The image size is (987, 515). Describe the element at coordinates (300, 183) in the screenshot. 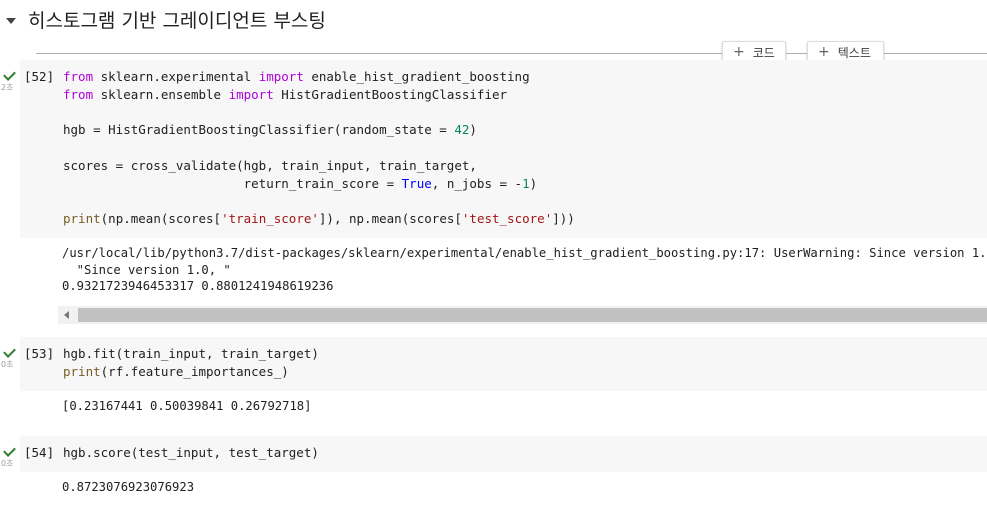

I see `code-line: return_train_score = True, n_jobs = -1)` at that location.